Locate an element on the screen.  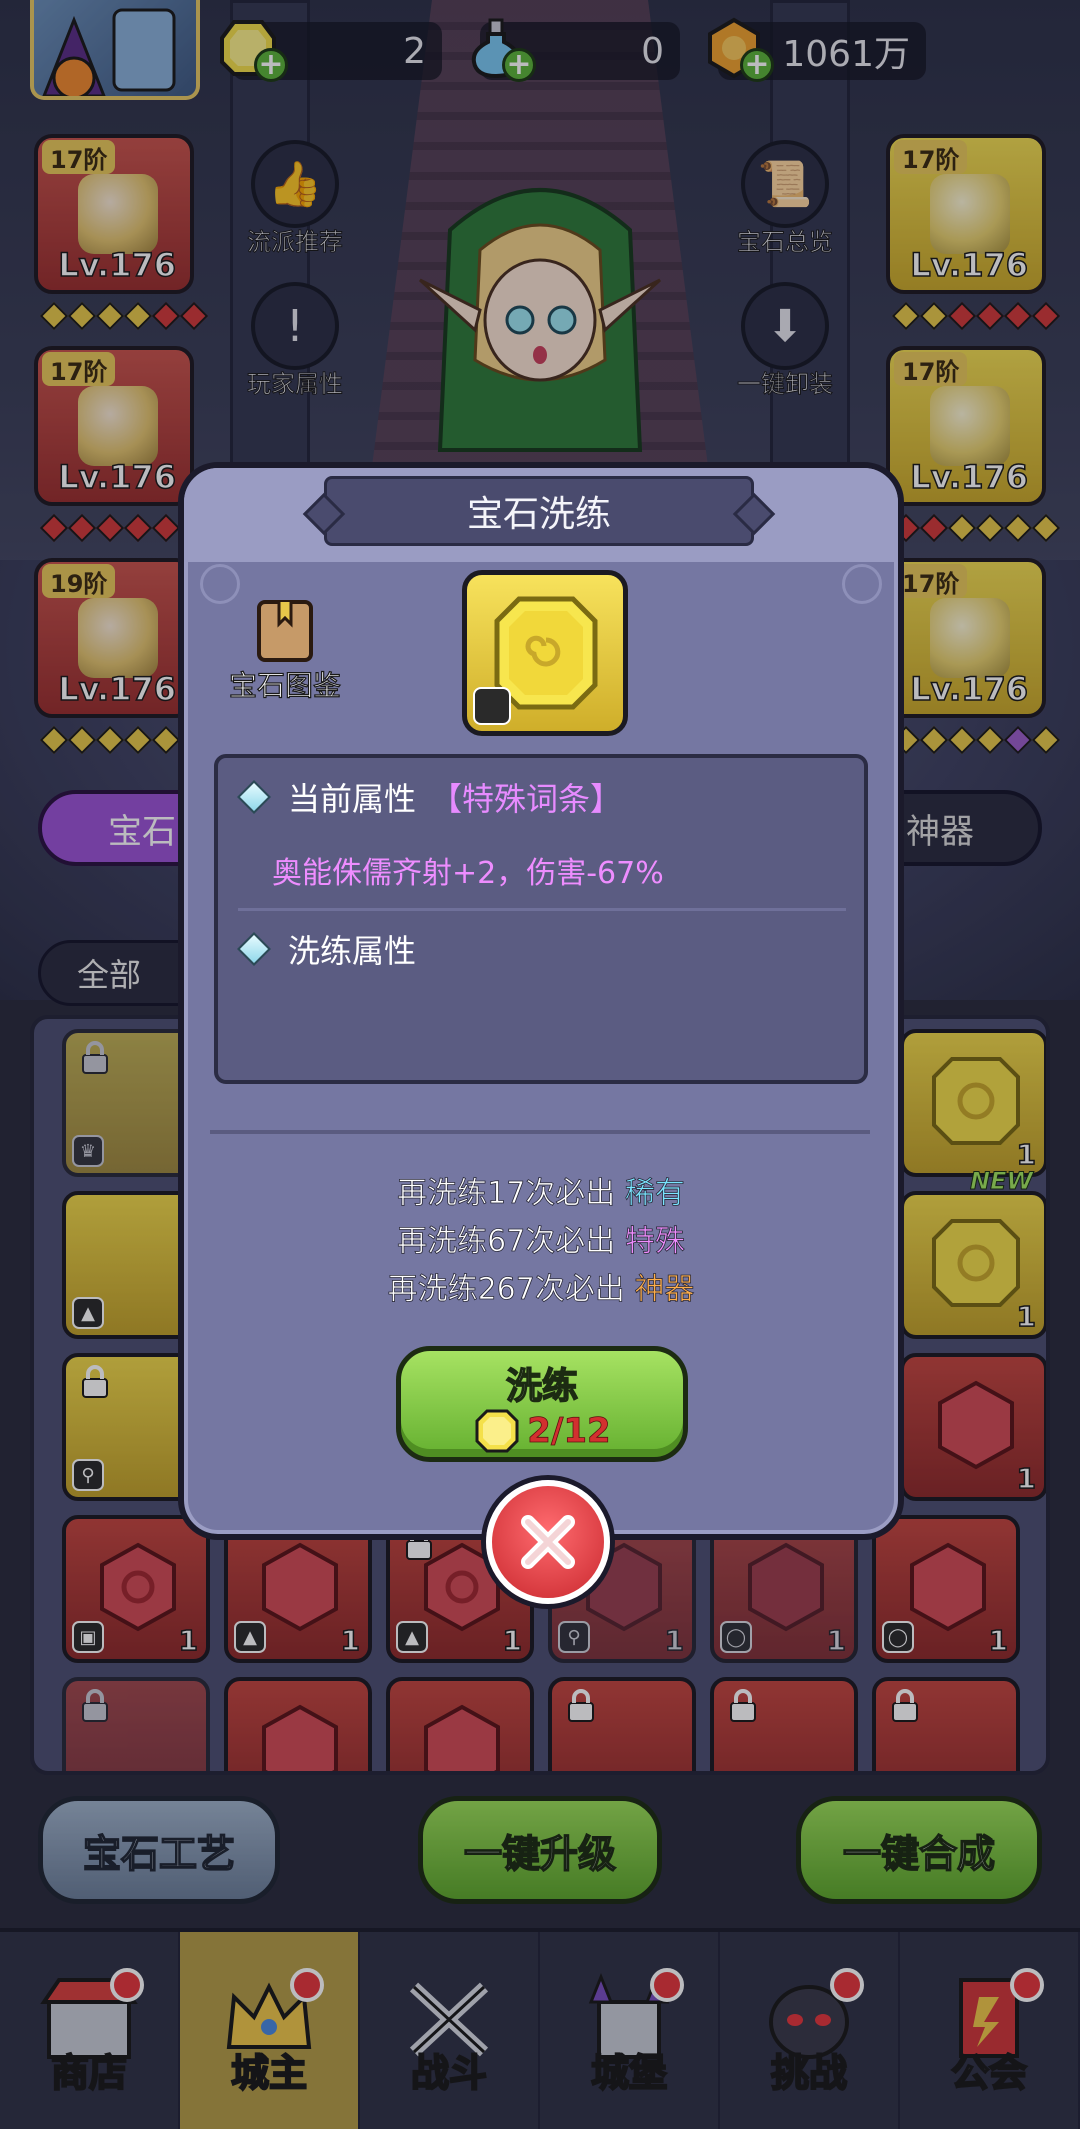
refine-button-label: 洗练 is located at coordinates (542, 1386).